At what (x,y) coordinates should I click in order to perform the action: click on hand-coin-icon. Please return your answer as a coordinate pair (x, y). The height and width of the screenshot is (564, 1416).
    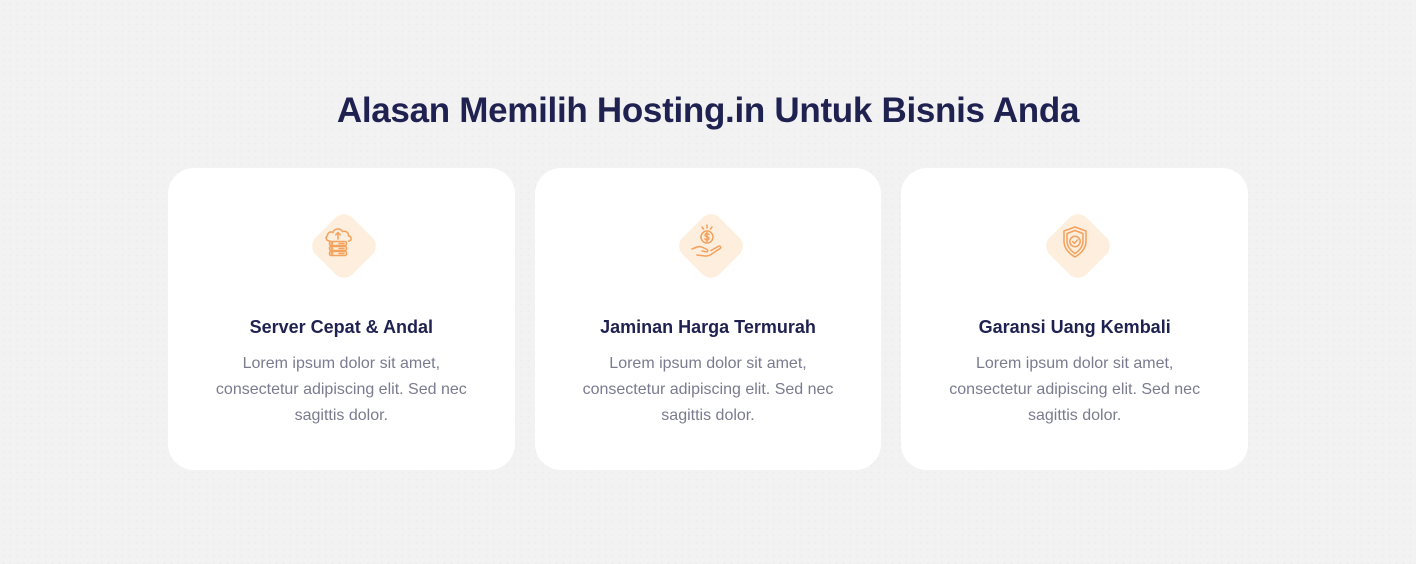
    Looking at the image, I should click on (706, 240).